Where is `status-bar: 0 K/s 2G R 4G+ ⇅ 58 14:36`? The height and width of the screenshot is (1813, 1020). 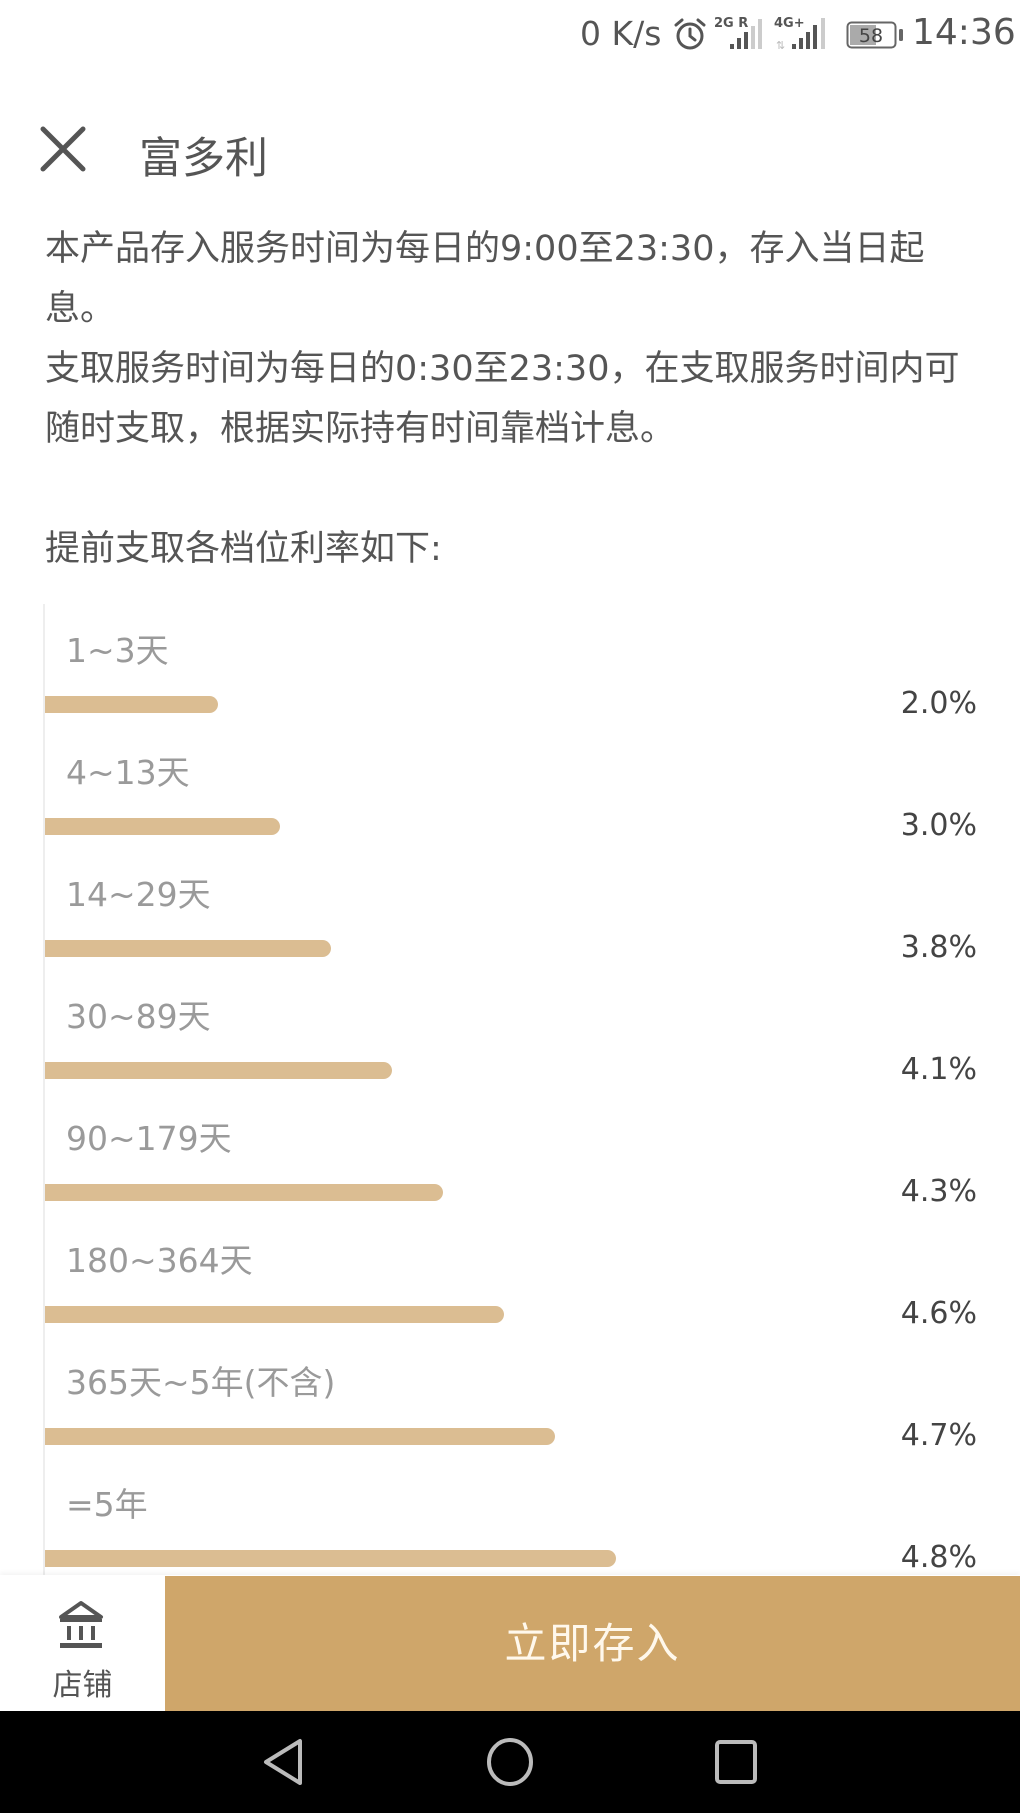
status-bar: 0 K/s 2G R 4G+ ⇅ 58 14:36 is located at coordinates (510, 35).